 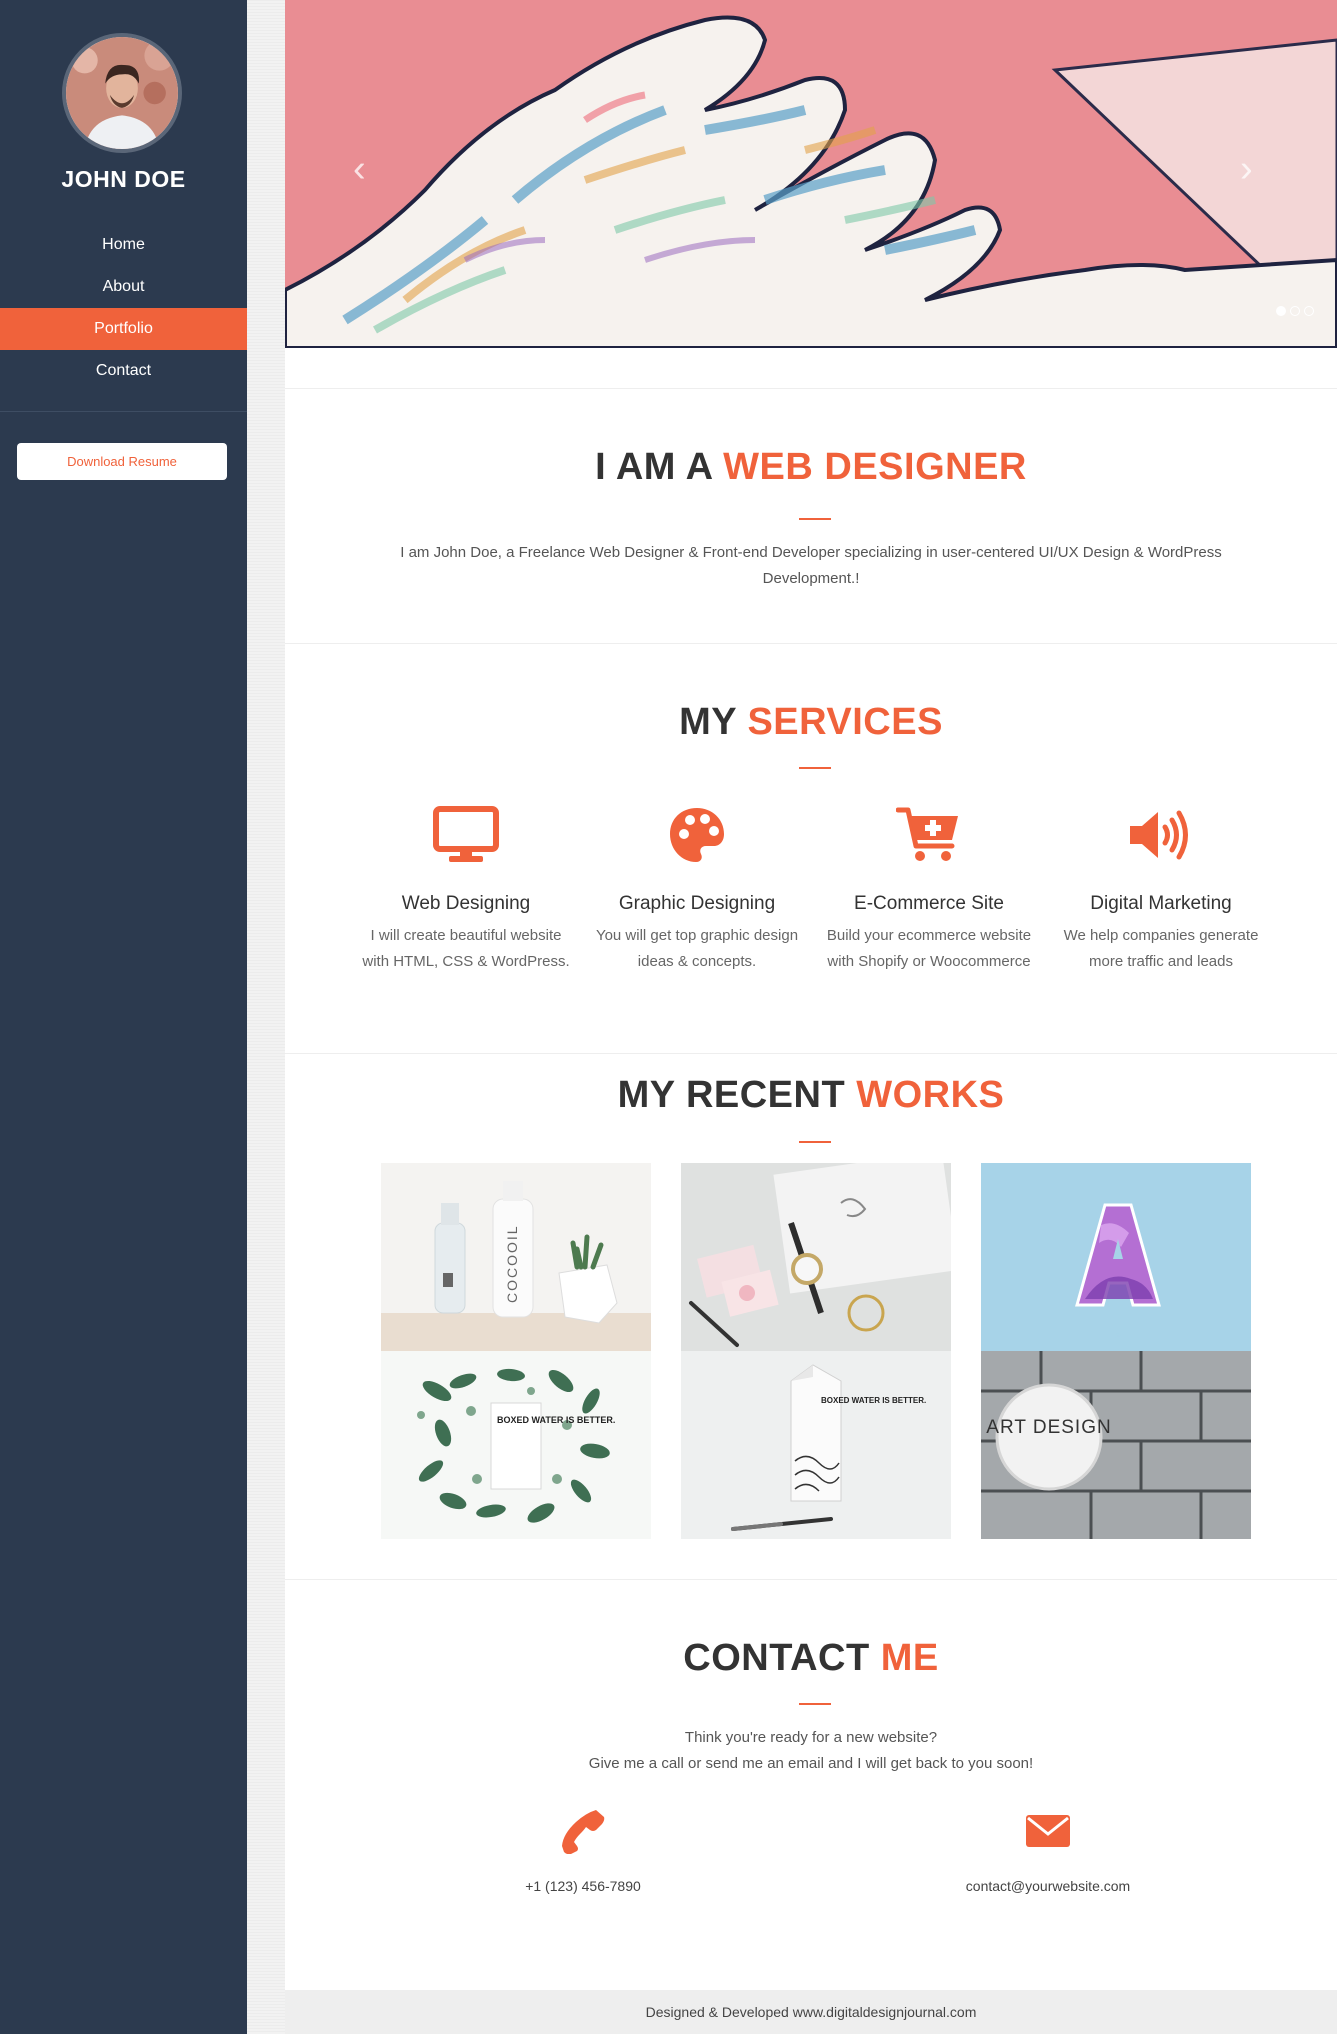 I want to click on hero-artwork, so click(x=811, y=174).